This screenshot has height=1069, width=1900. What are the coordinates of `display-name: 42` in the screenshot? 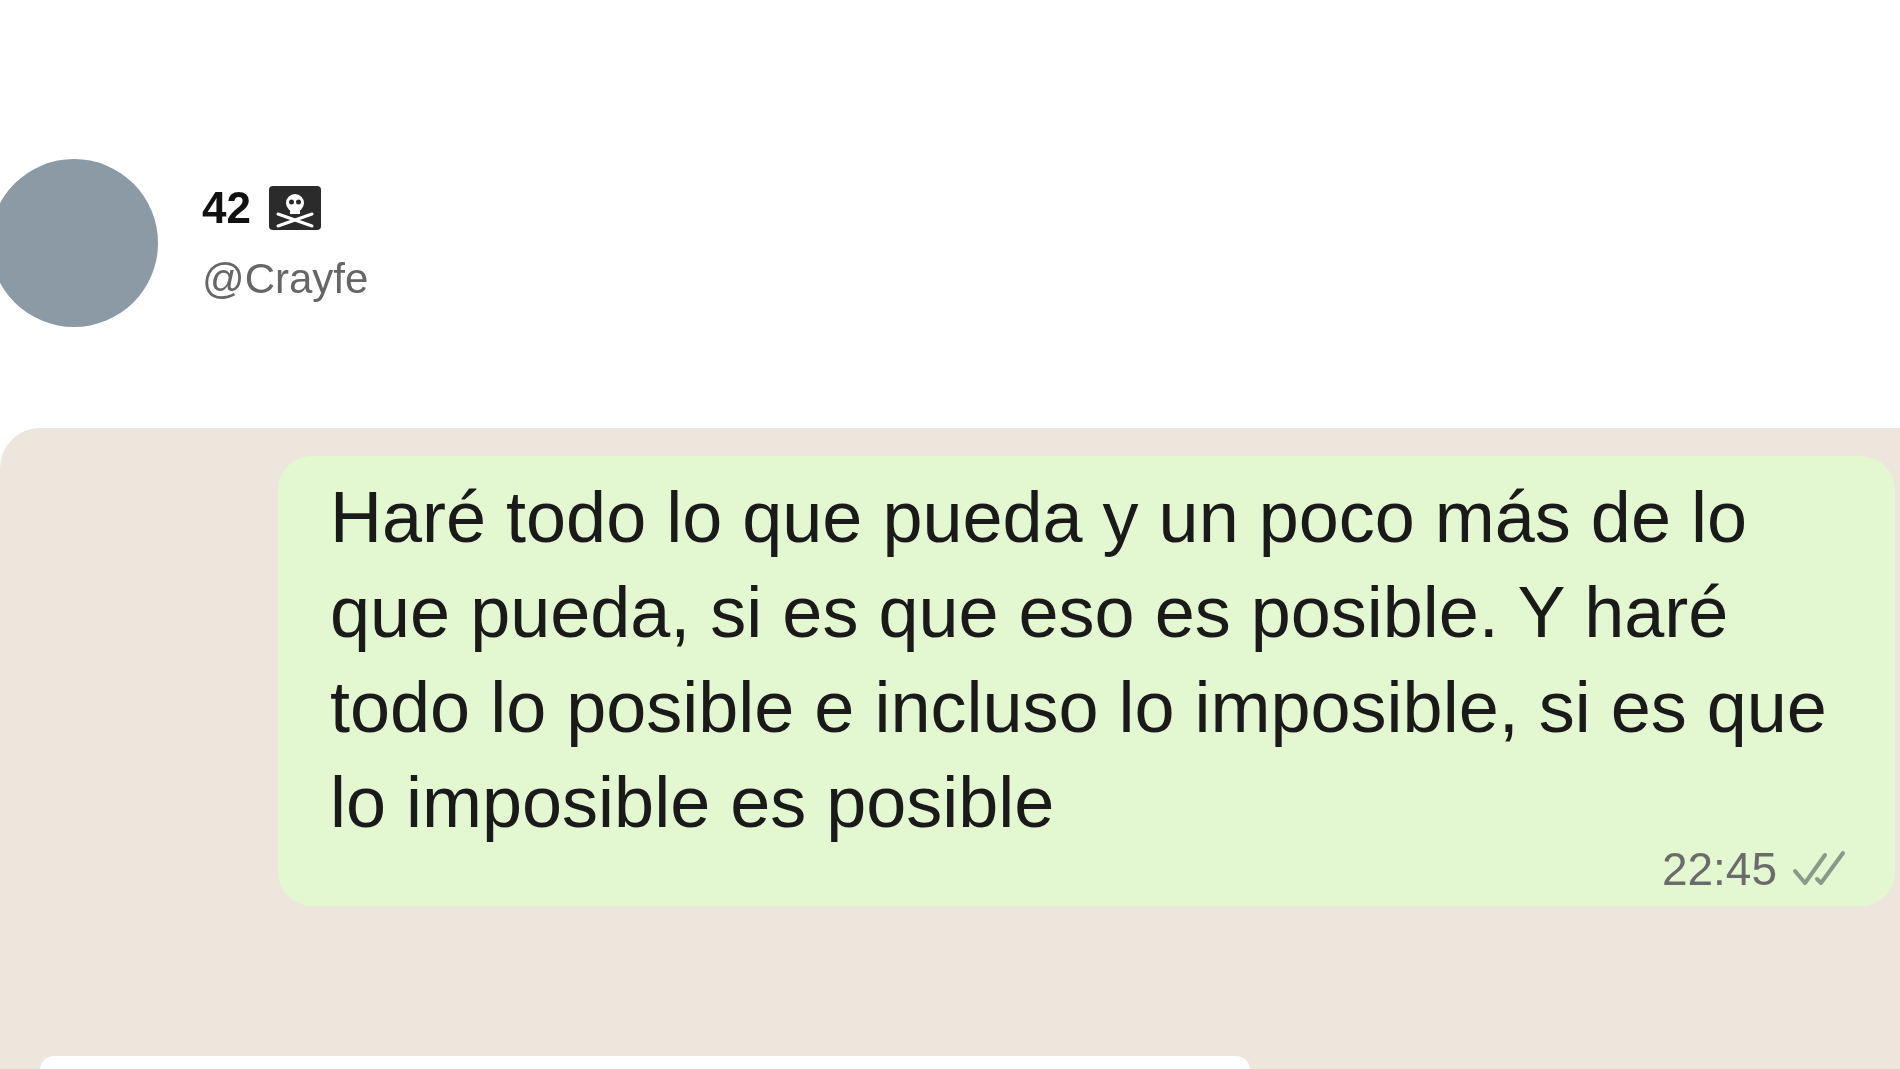 It's located at (226, 208).